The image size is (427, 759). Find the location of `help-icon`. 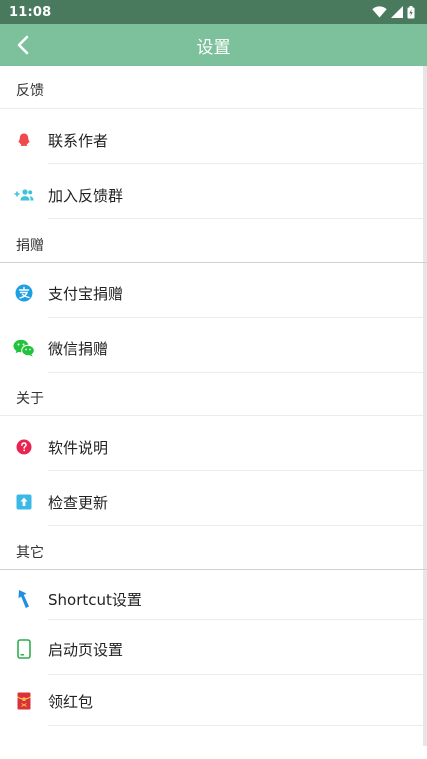

help-icon is located at coordinates (24, 447).